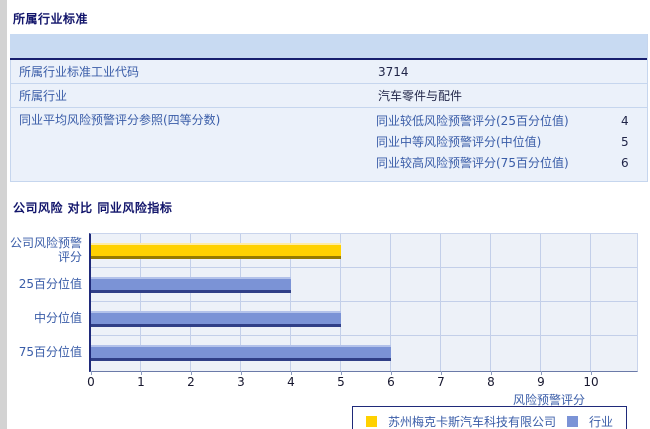 This screenshot has width=650, height=429. What do you see at coordinates (371, 421) in the screenshot?
I see `legend-company-swatch` at bounding box center [371, 421].